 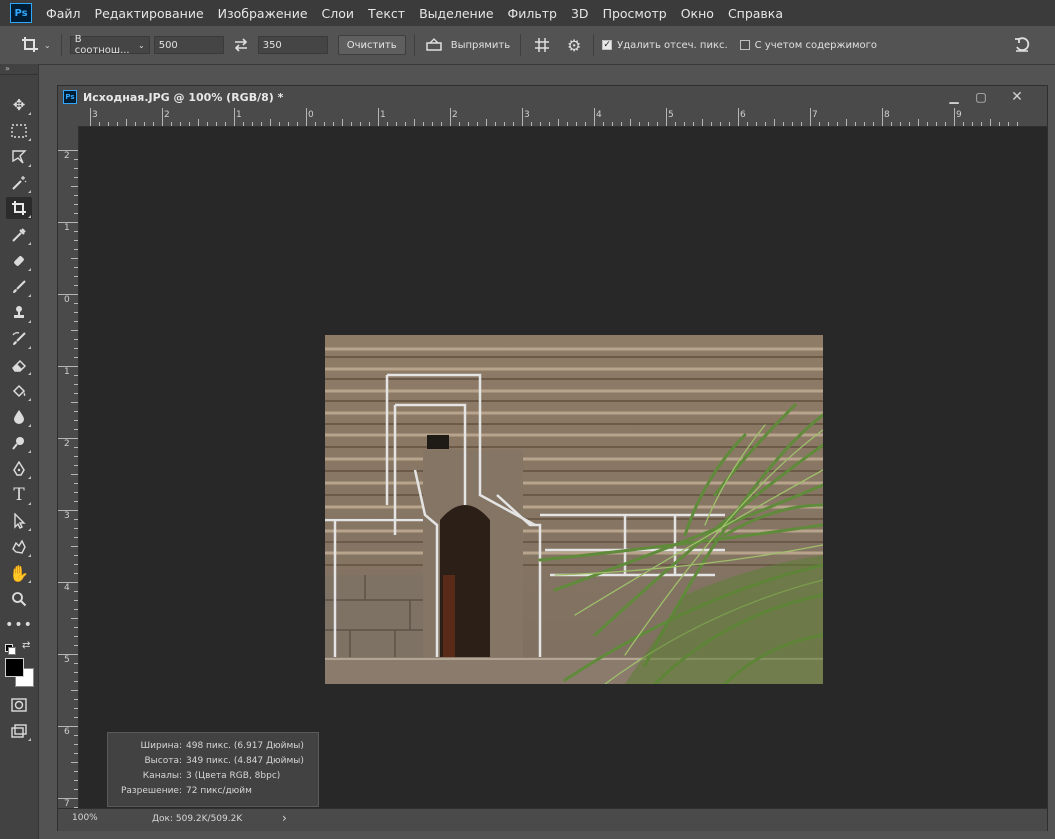 What do you see at coordinates (480, 45) in the screenshot?
I see `straighten-label: Выпрямить` at bounding box center [480, 45].